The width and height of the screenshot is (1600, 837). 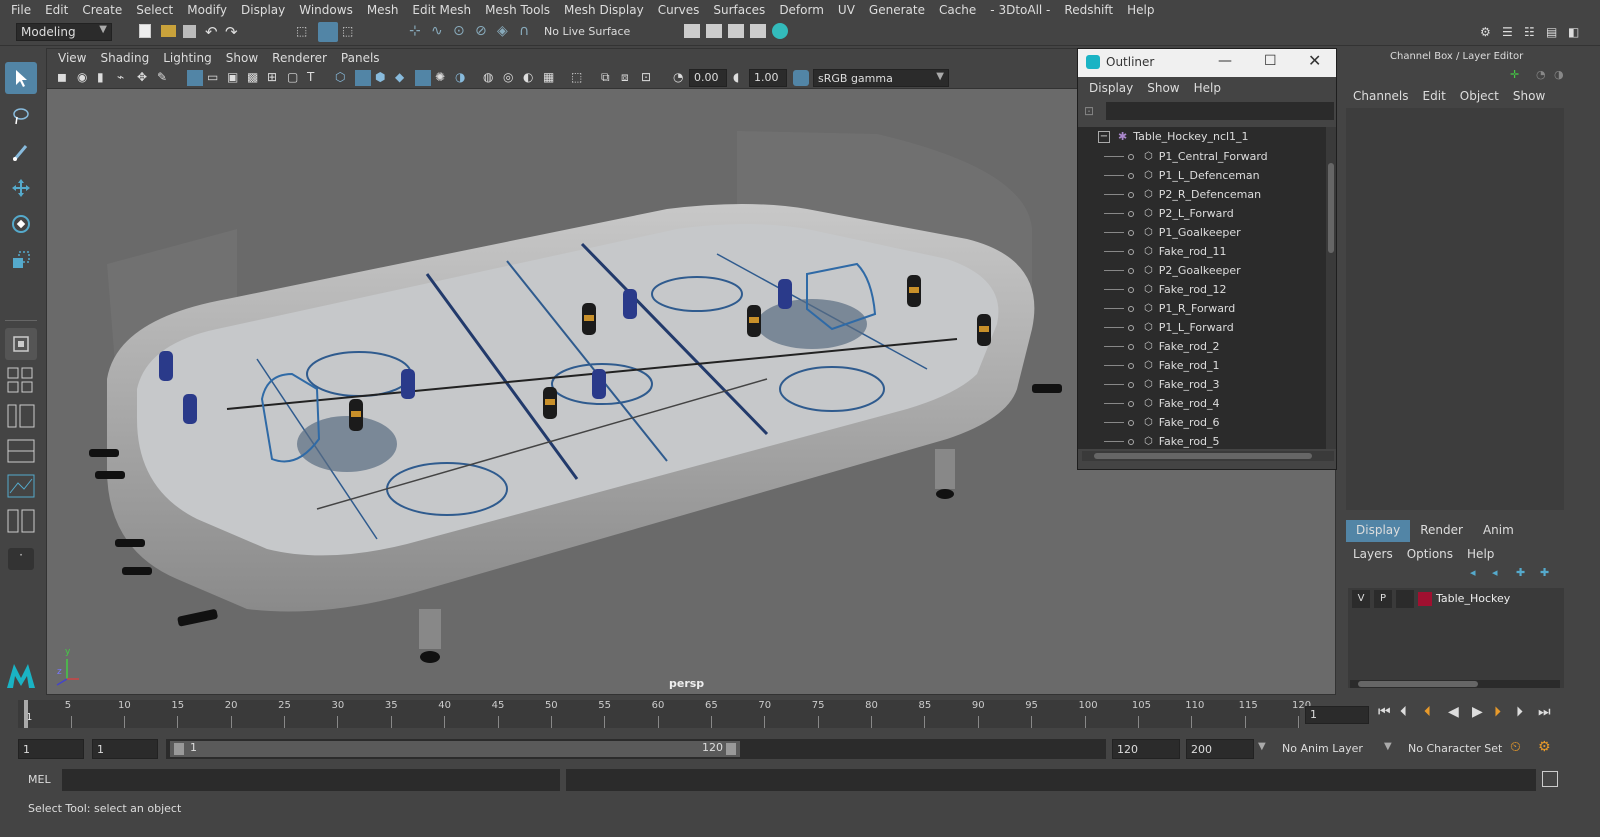 What do you see at coordinates (1519, 712) in the screenshot?
I see `step-forward-frame-icon: ⏵` at bounding box center [1519, 712].